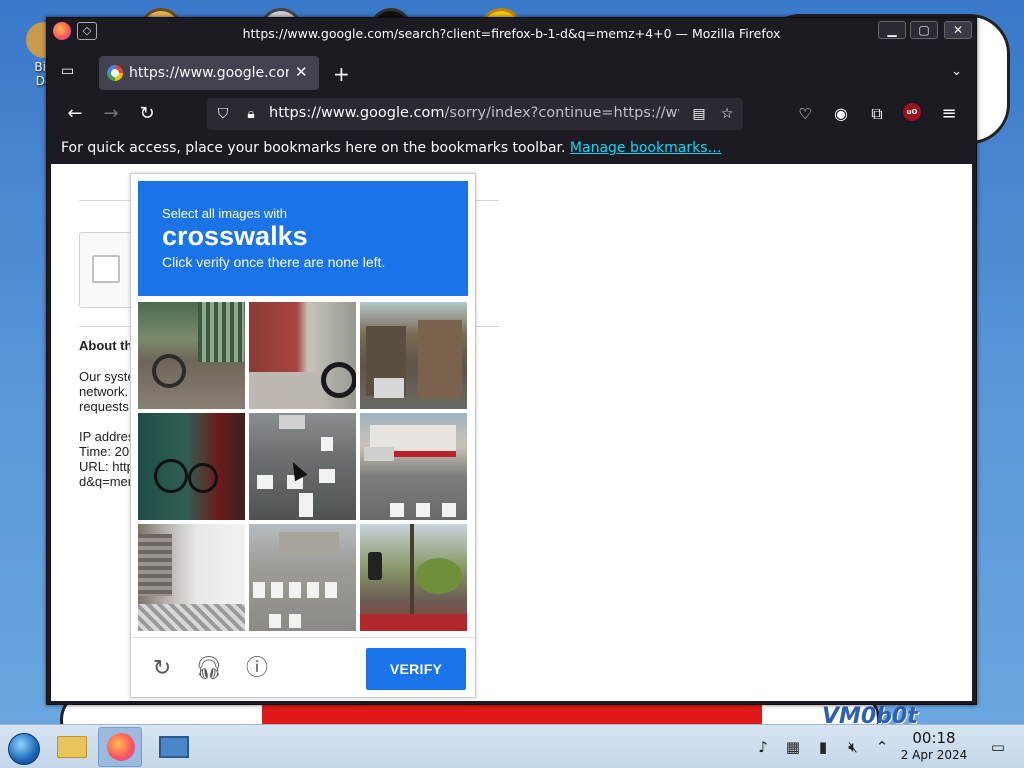  I want to click on account-icon: ◉, so click(841, 113).